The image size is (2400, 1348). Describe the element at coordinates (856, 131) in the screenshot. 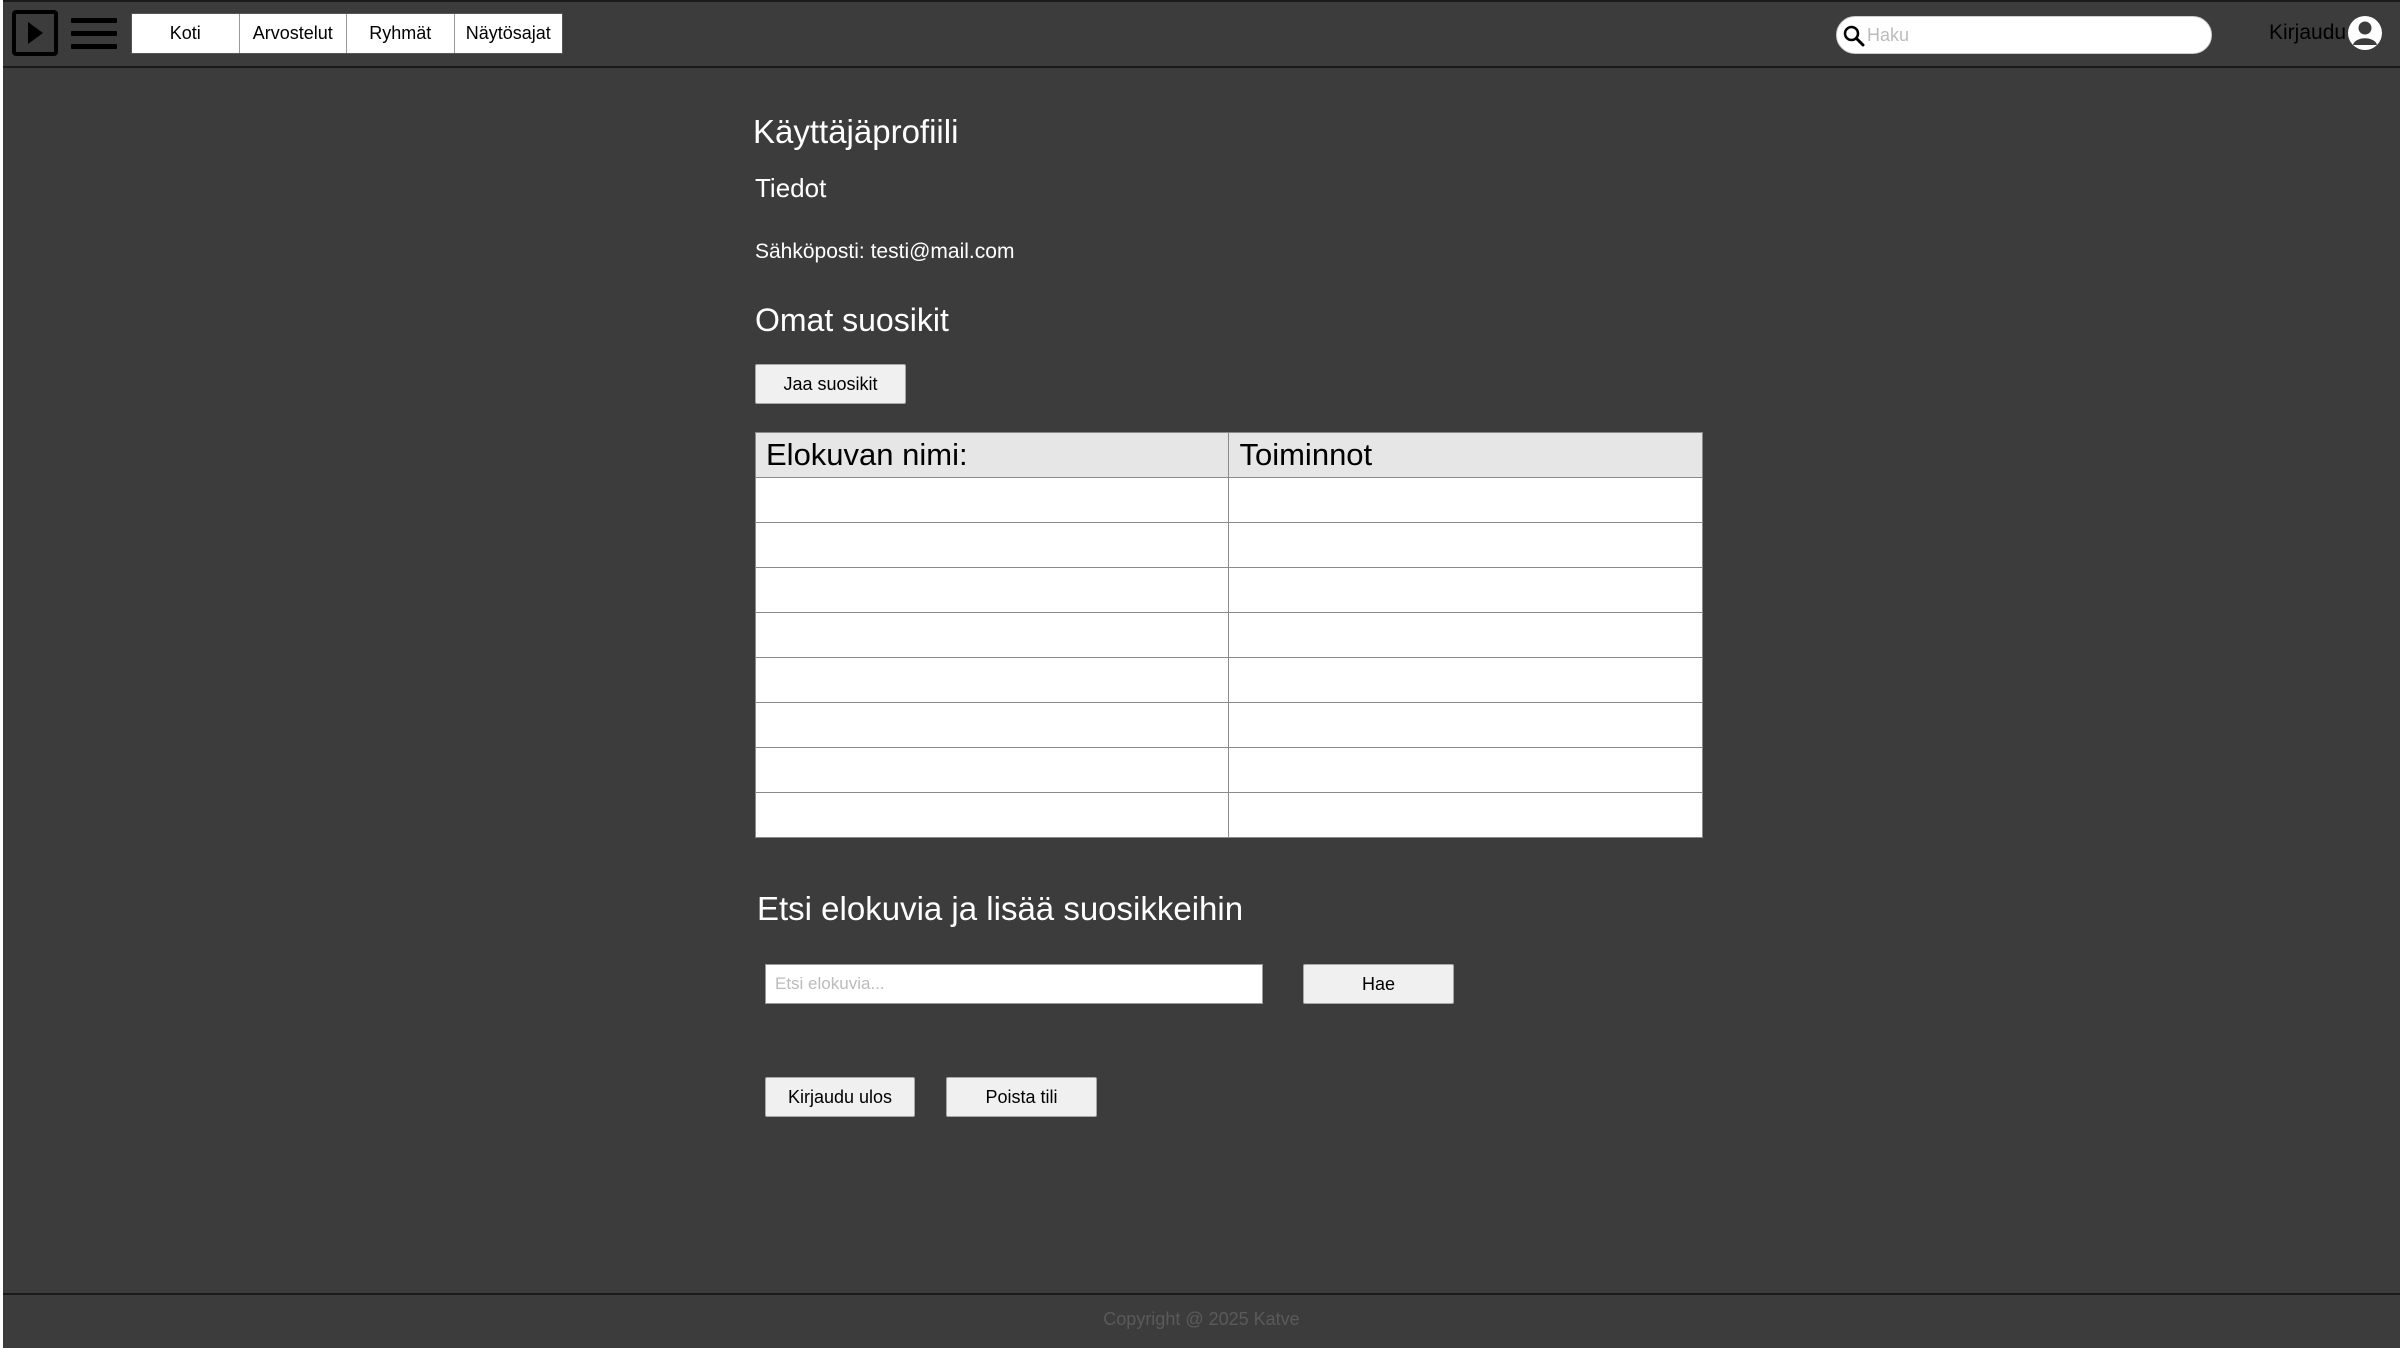

I see `page-title: Käyttäjäprofiili` at that location.